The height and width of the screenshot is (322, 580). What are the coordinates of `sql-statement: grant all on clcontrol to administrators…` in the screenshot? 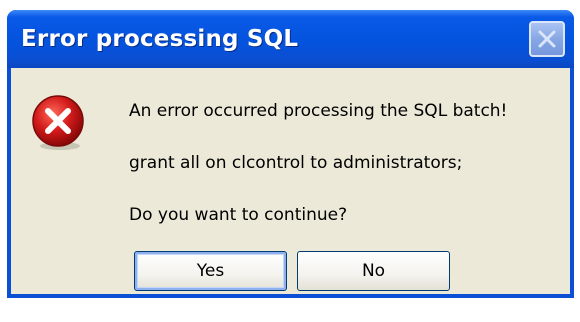 It's located at (296, 163).